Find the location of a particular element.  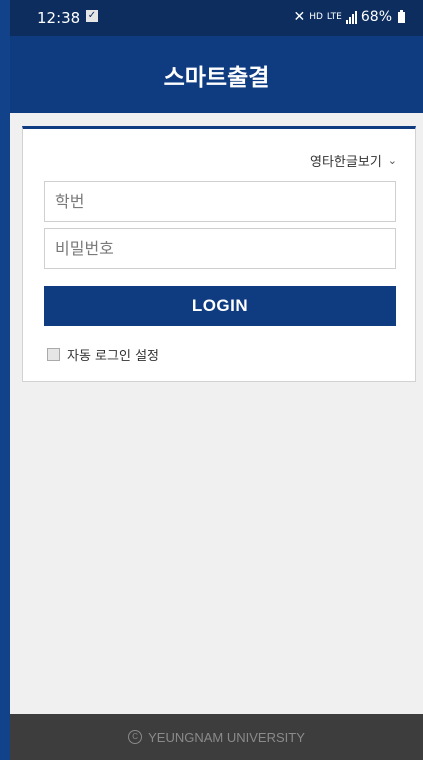

status-icons: ✕ HD LTE 68% is located at coordinates (349, 17).